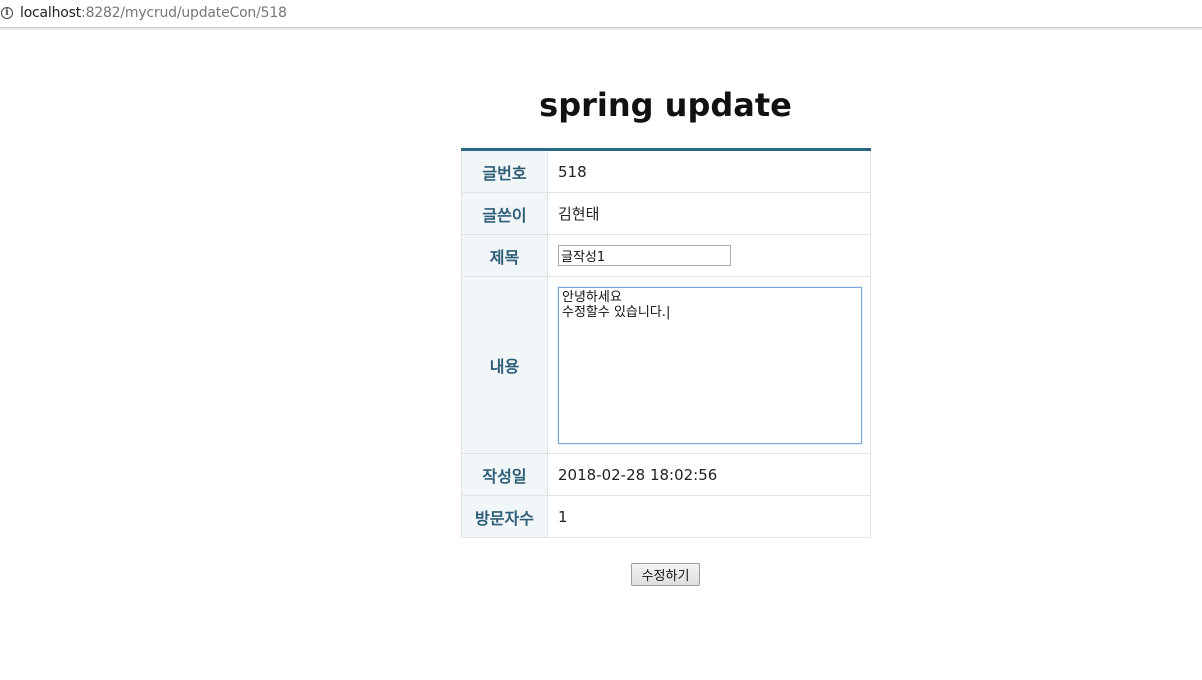 The image size is (1202, 680). What do you see at coordinates (504, 213) in the screenshot?
I see `label-writer: 글쓴이` at bounding box center [504, 213].